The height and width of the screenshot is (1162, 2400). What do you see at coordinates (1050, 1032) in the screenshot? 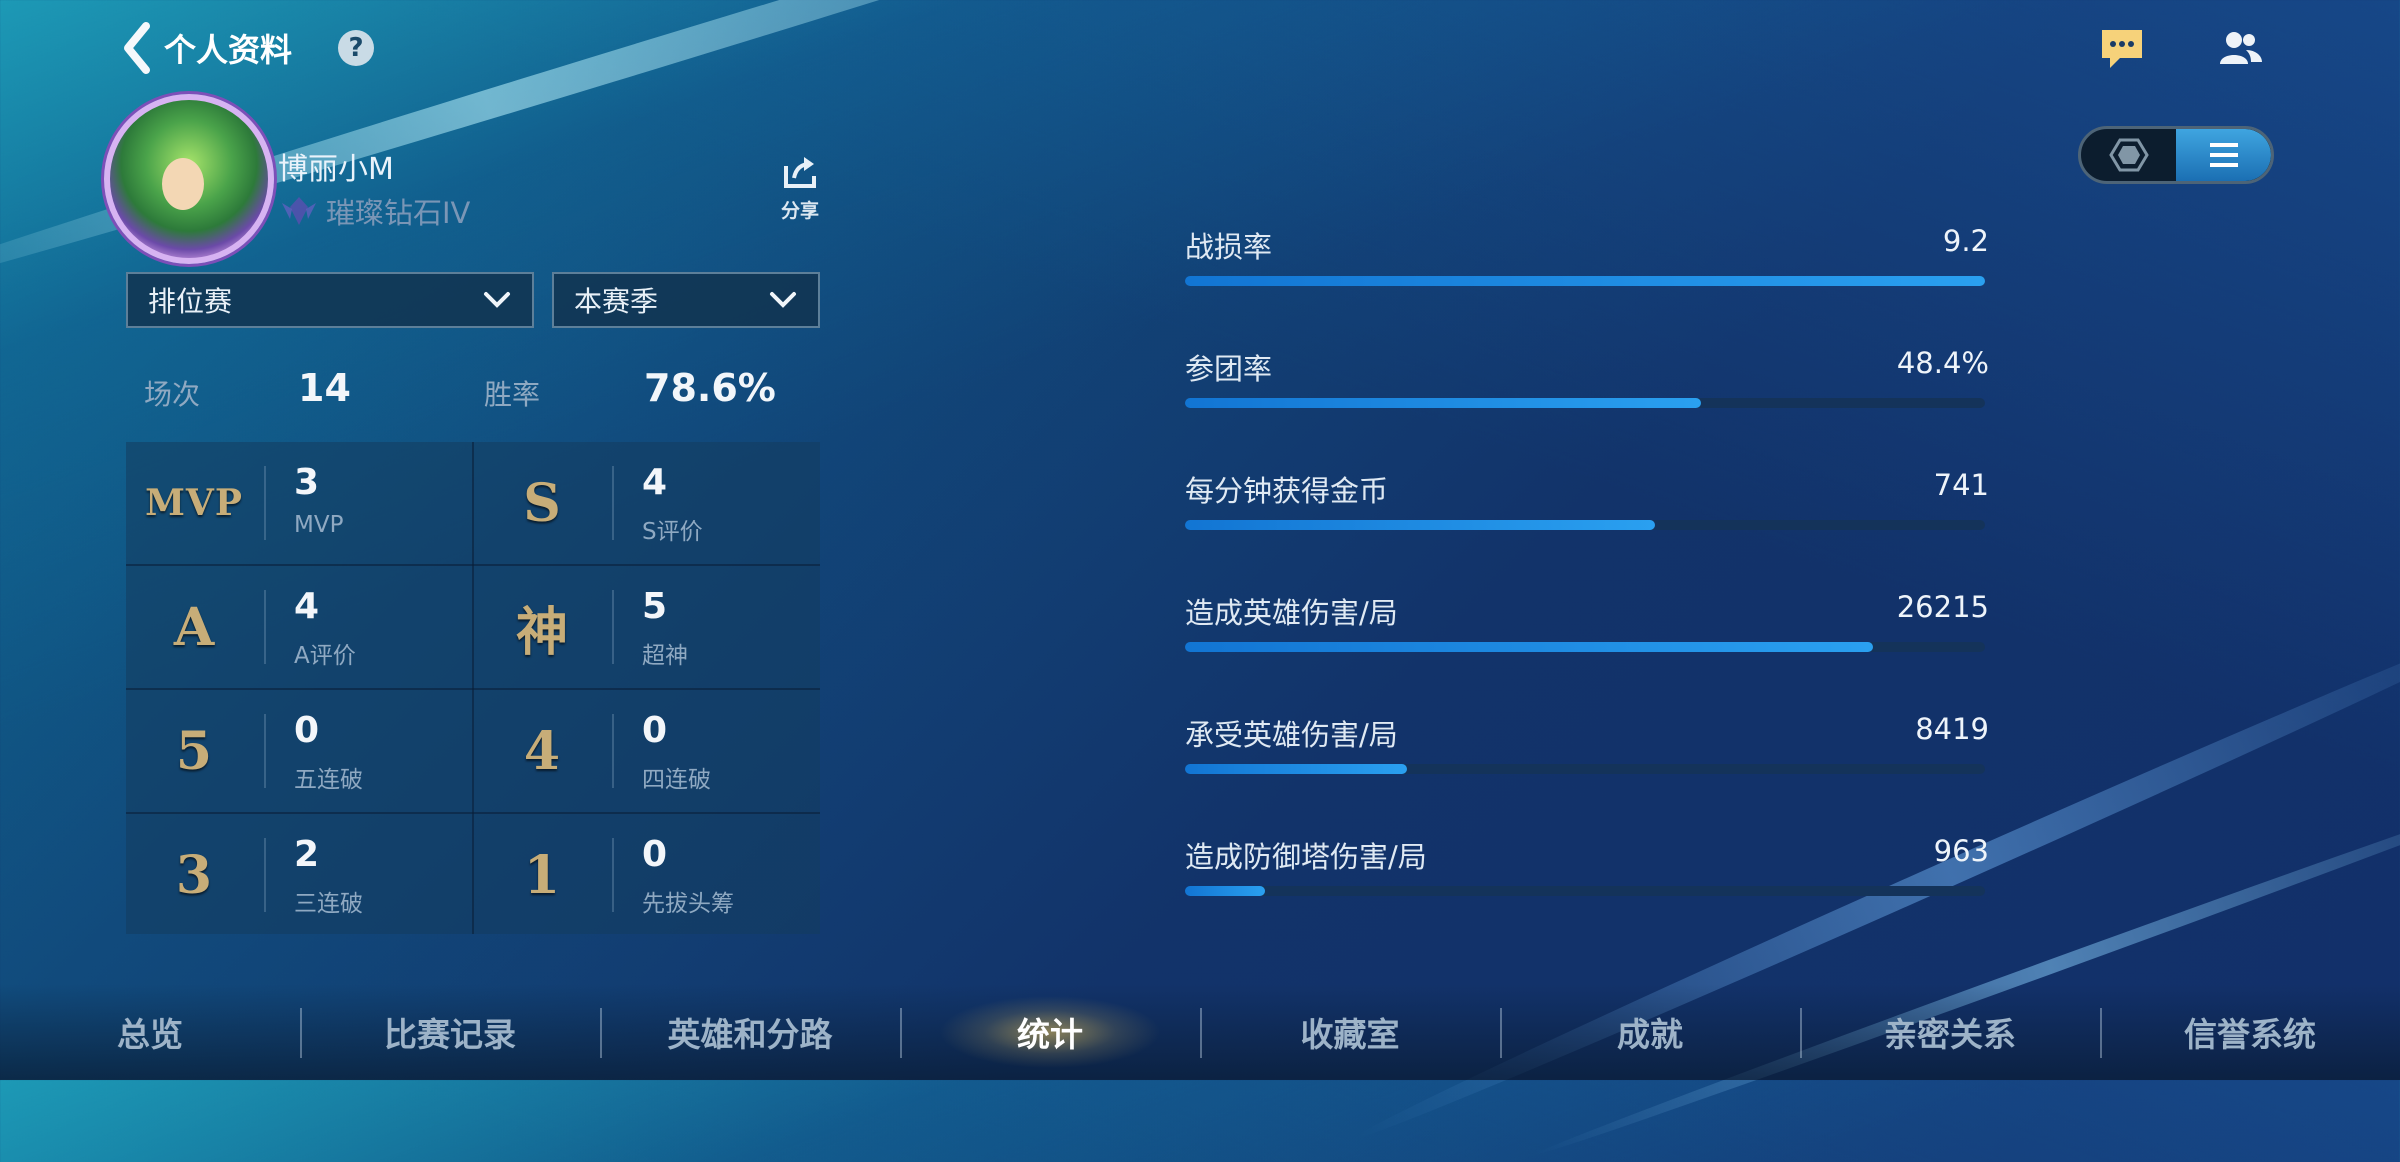
I see `tab-statistics: 统计` at bounding box center [1050, 1032].